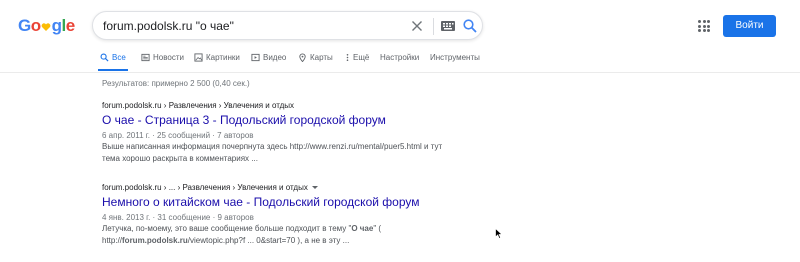 This screenshot has height=262, width=800. I want to click on snippet-text: " (, so click(377, 228).